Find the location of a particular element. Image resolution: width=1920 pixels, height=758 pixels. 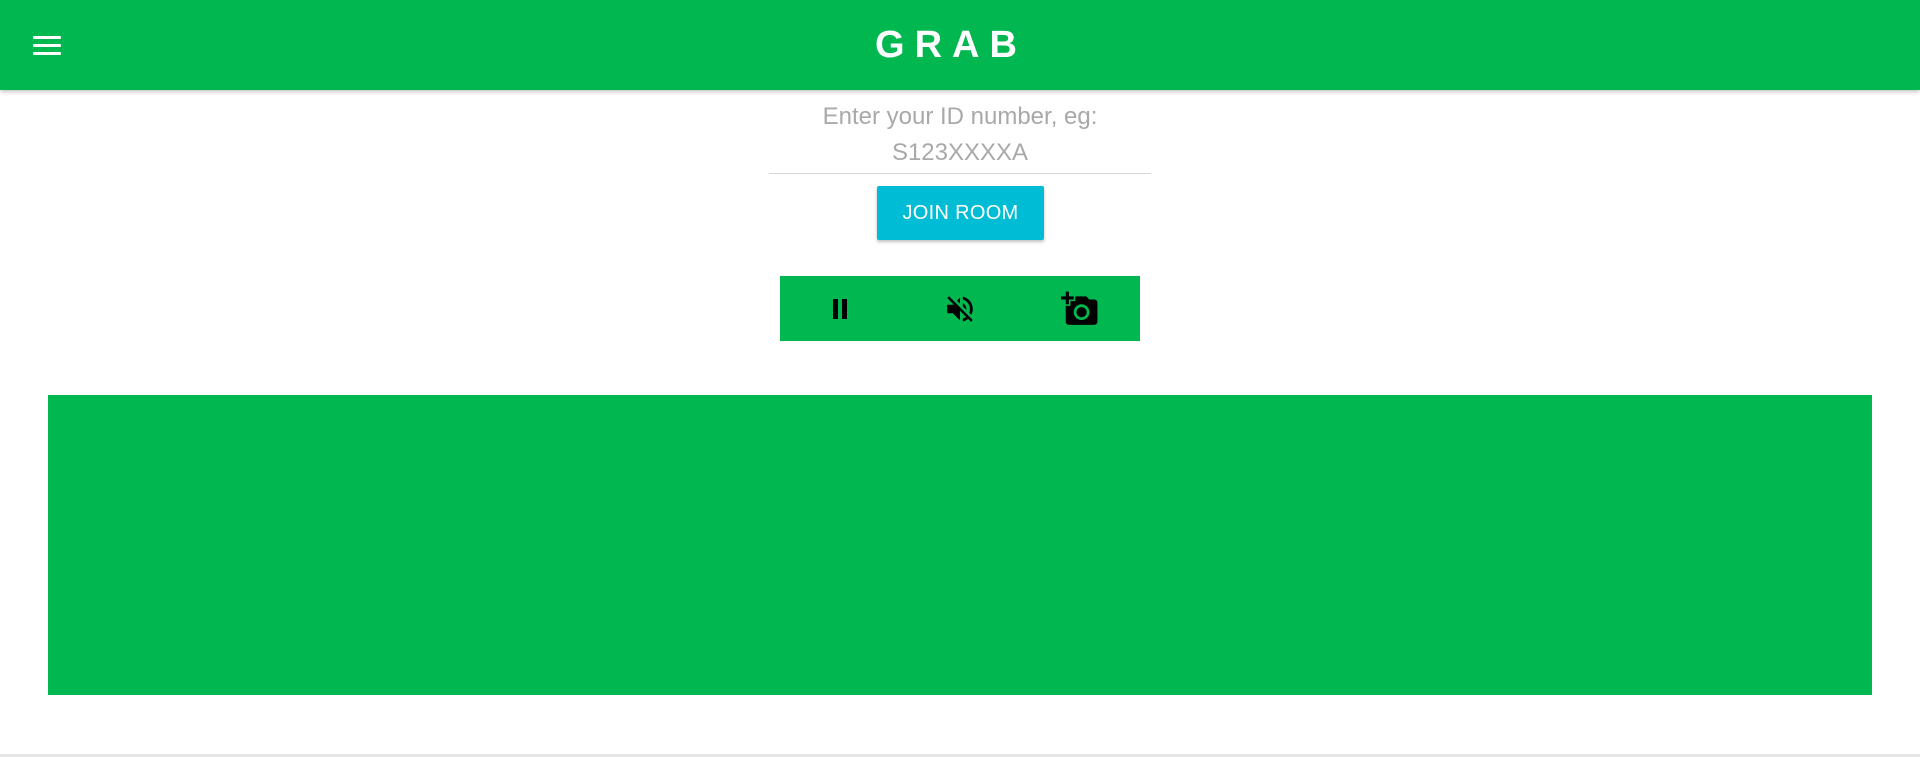

app-title: GRAB is located at coordinates (951, 44).